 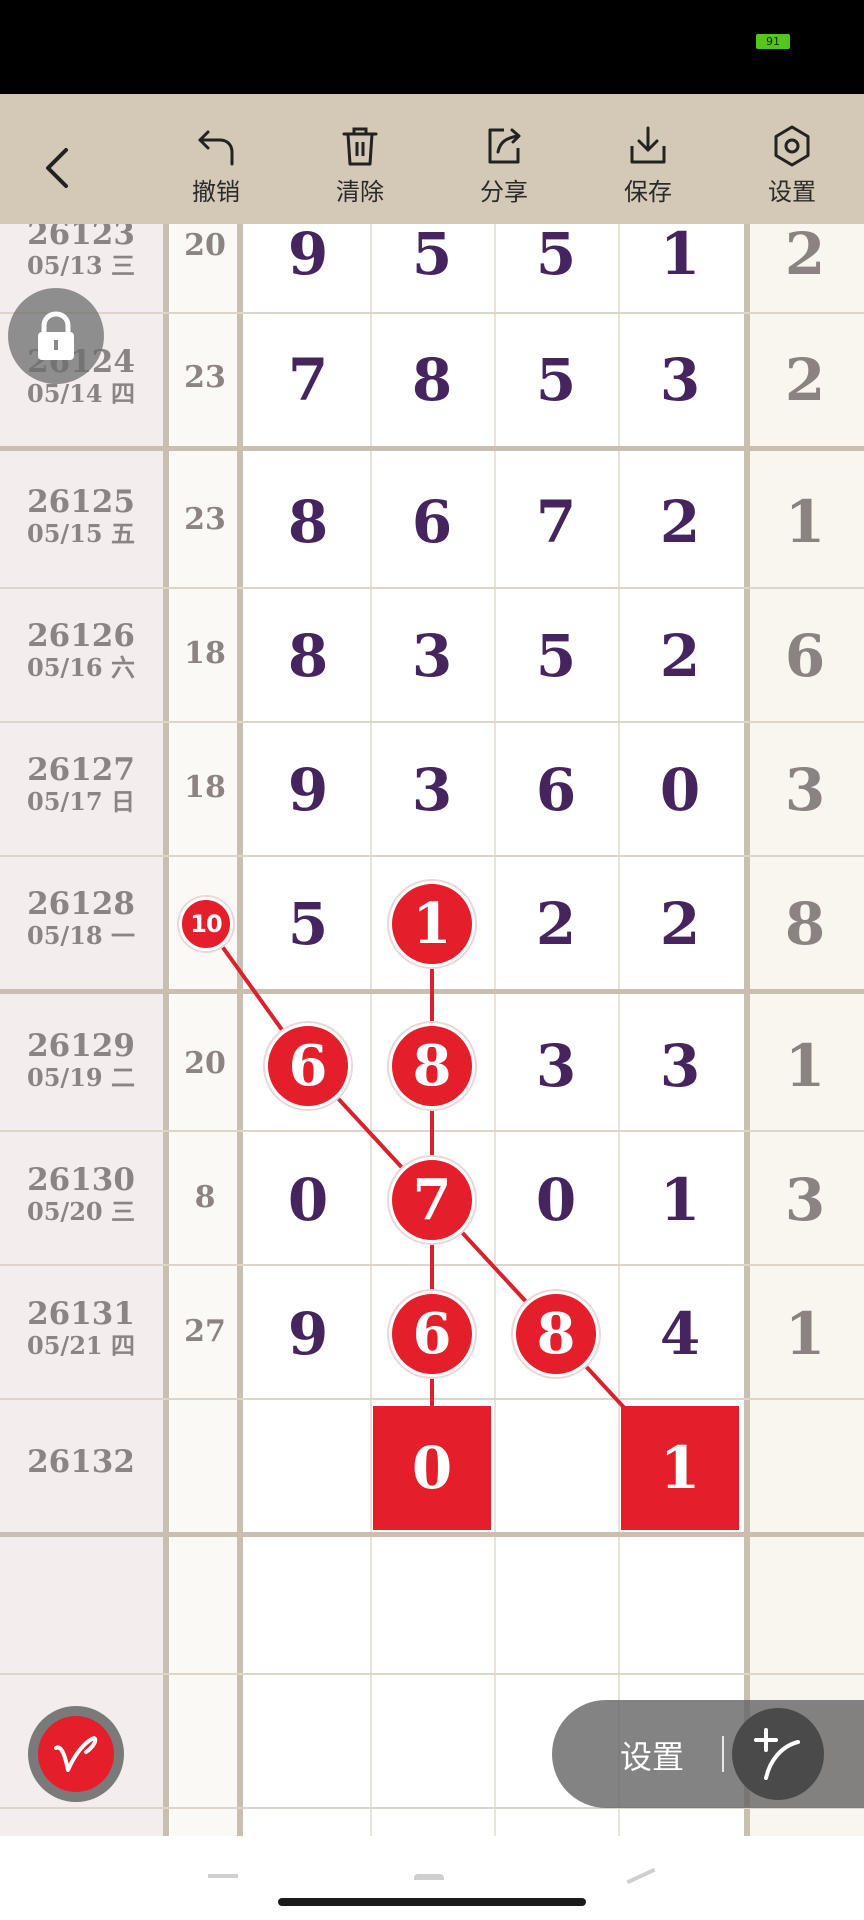 What do you see at coordinates (504, 146) in the screenshot?
I see `share-icon` at bounding box center [504, 146].